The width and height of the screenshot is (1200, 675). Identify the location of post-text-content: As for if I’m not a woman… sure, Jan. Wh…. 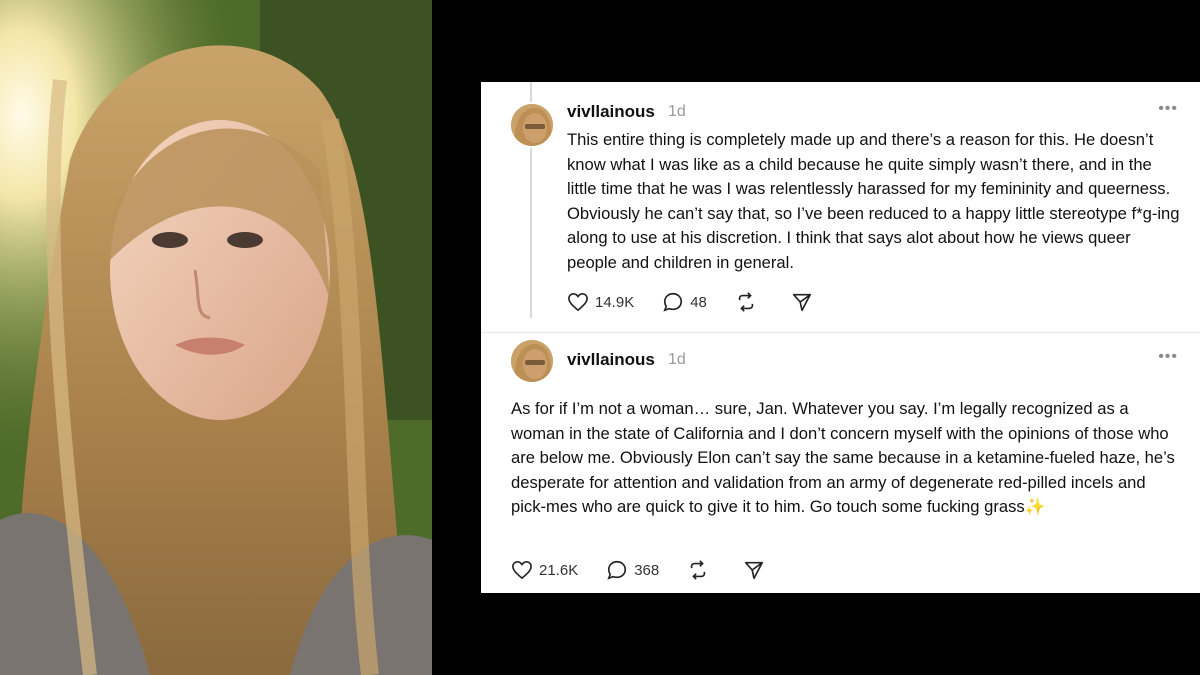
(843, 458).